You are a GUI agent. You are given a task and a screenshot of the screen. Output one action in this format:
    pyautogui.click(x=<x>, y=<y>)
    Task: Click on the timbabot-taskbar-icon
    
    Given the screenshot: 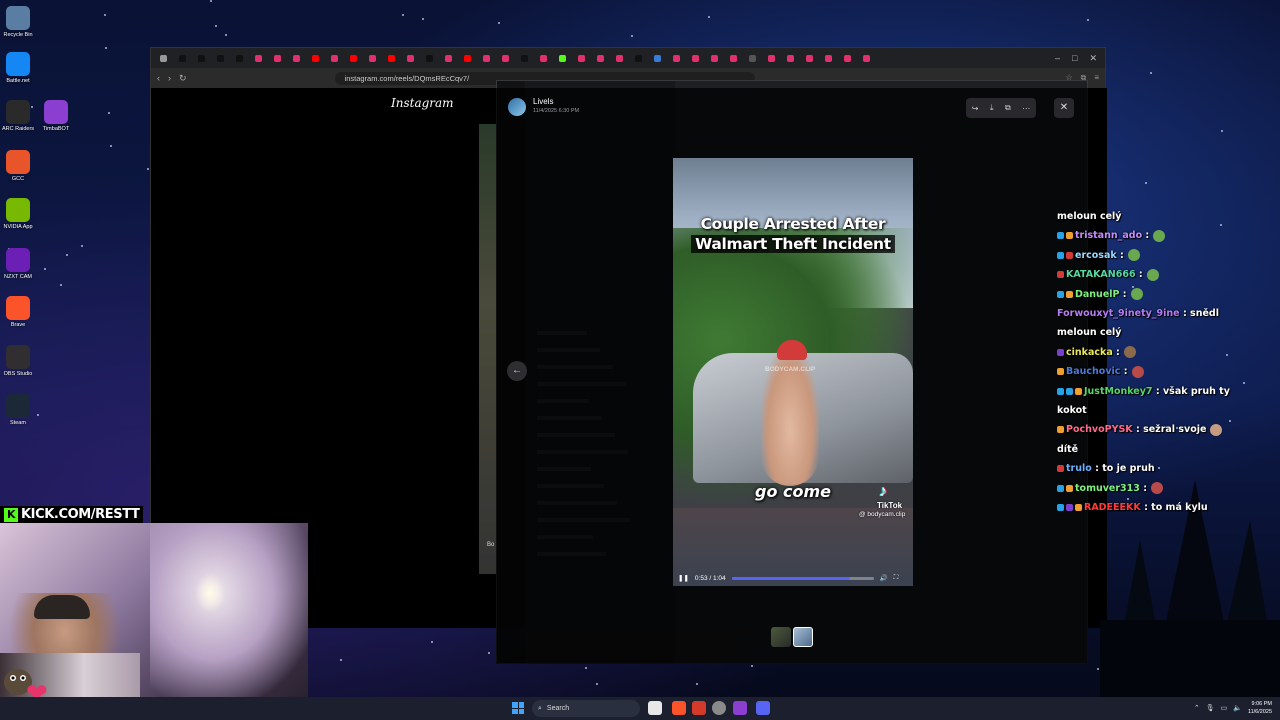 What is the action you would take?
    pyautogui.click(x=740, y=708)
    